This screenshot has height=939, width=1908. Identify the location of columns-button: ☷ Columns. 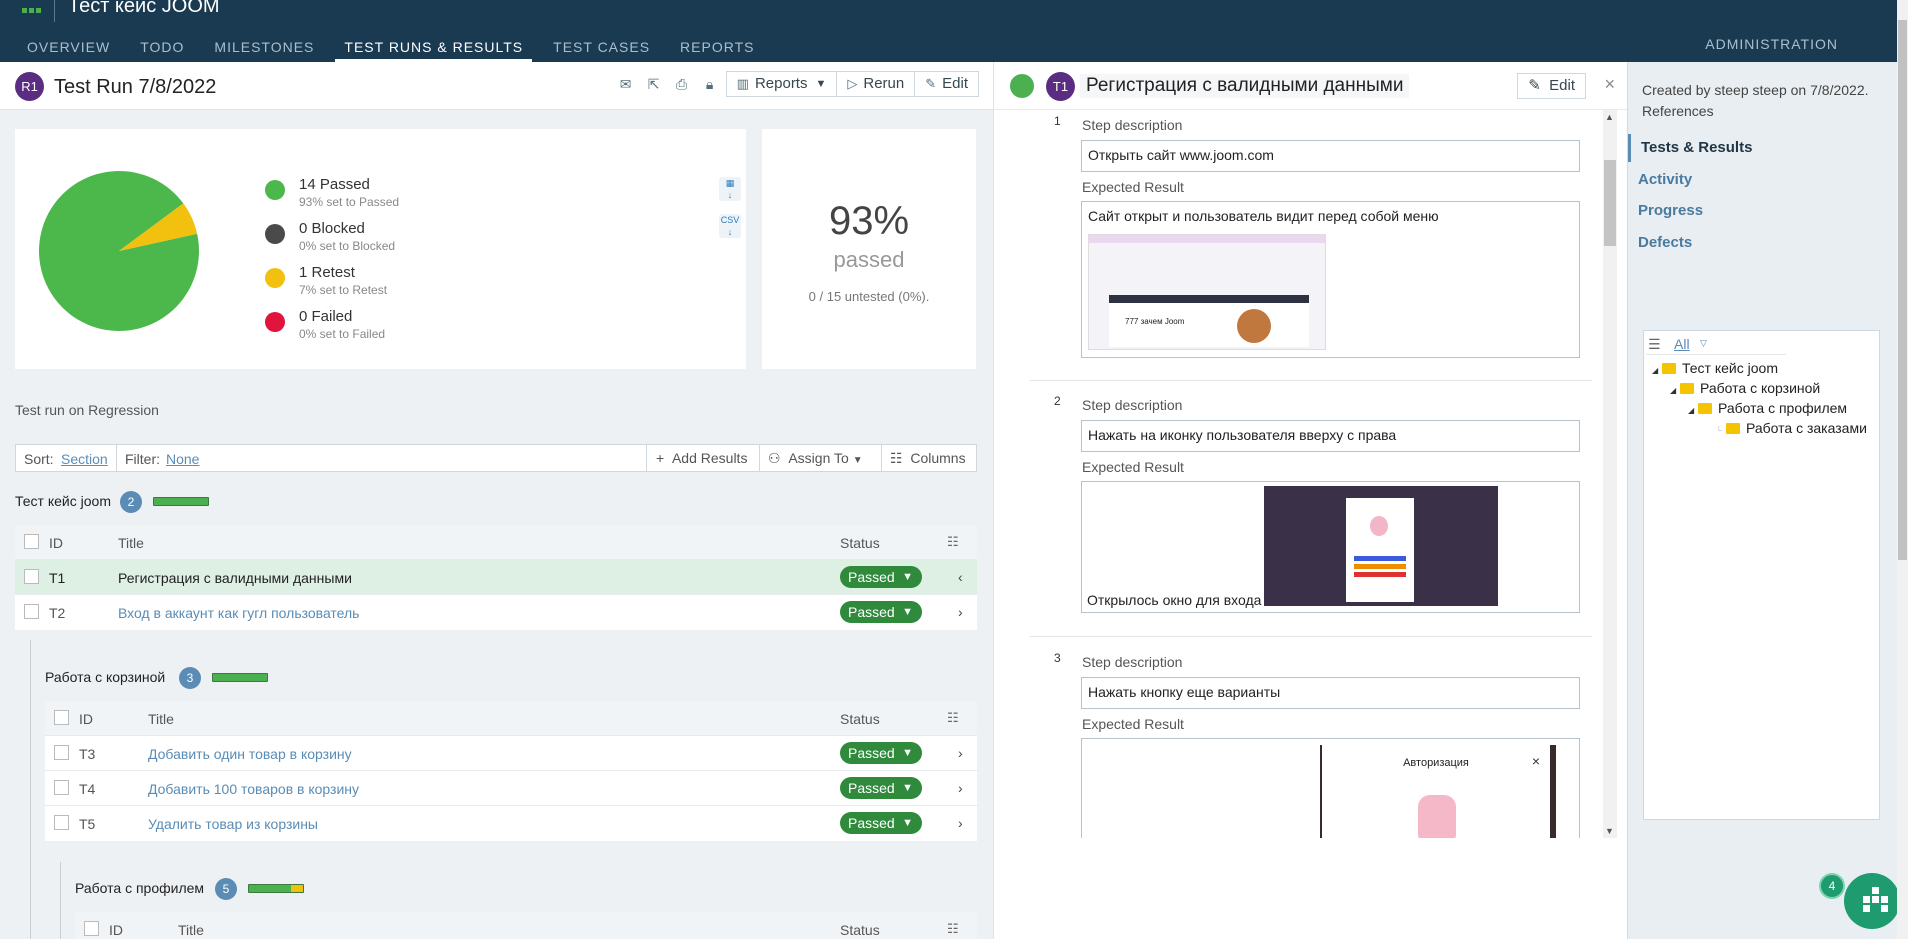
(928, 458).